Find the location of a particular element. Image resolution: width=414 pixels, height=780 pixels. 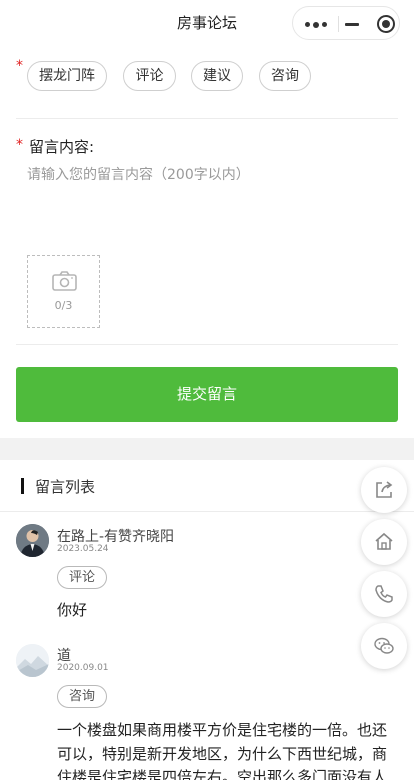

home-button is located at coordinates (384, 542).